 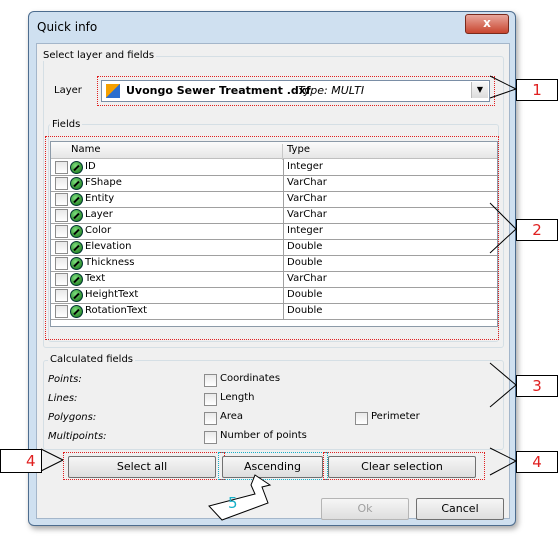 What do you see at coordinates (263, 435) in the screenshot?
I see `number-of-points-label: Number of points` at bounding box center [263, 435].